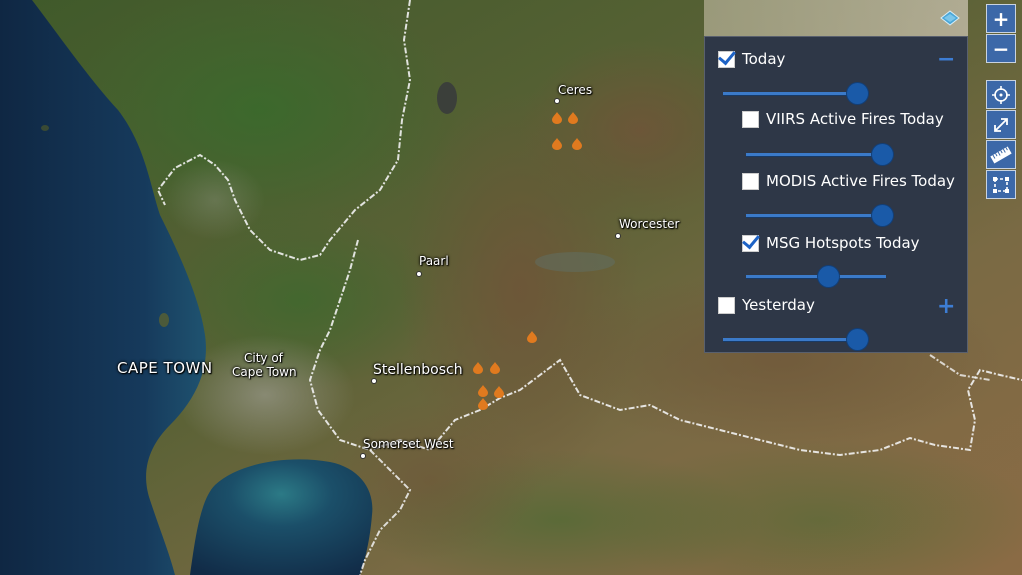  What do you see at coordinates (726, 59) in the screenshot?
I see `today-checkbox` at bounding box center [726, 59].